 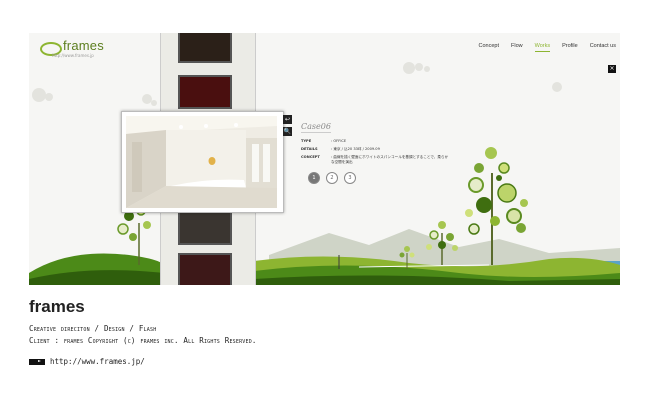 I want to click on zoom-button: 🔍, so click(x=287, y=131).